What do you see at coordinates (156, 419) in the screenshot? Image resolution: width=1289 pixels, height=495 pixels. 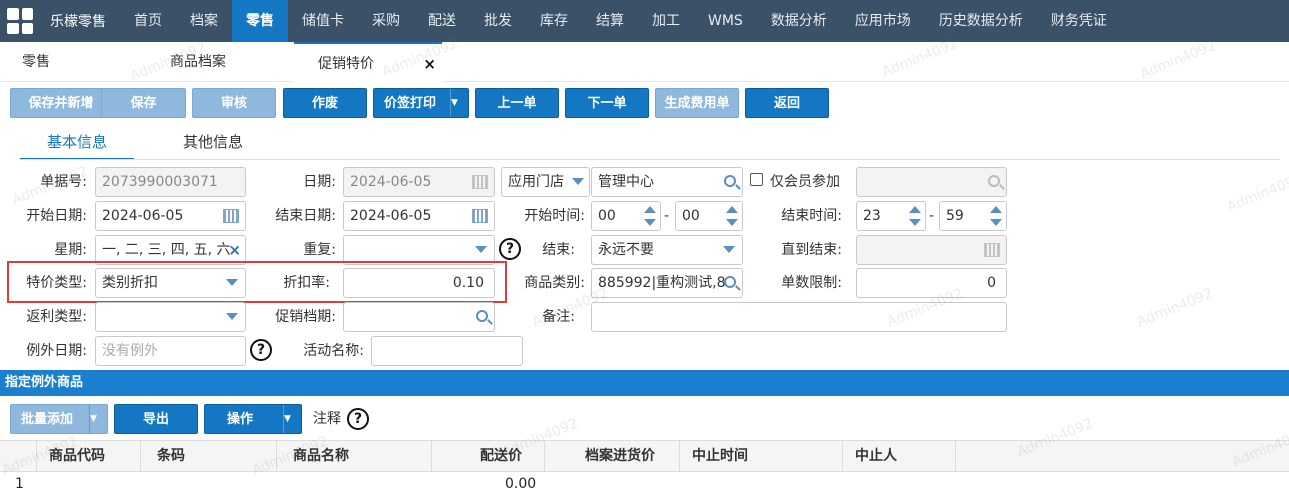 I see `export-button: 导出` at bounding box center [156, 419].